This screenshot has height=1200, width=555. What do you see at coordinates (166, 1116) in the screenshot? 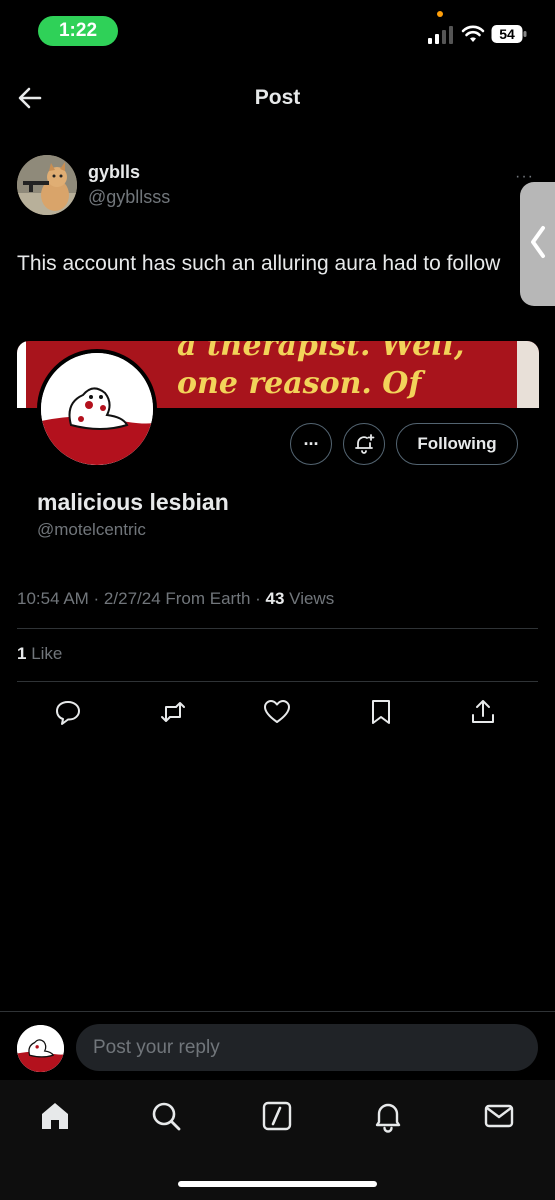
I see `search-icon` at bounding box center [166, 1116].